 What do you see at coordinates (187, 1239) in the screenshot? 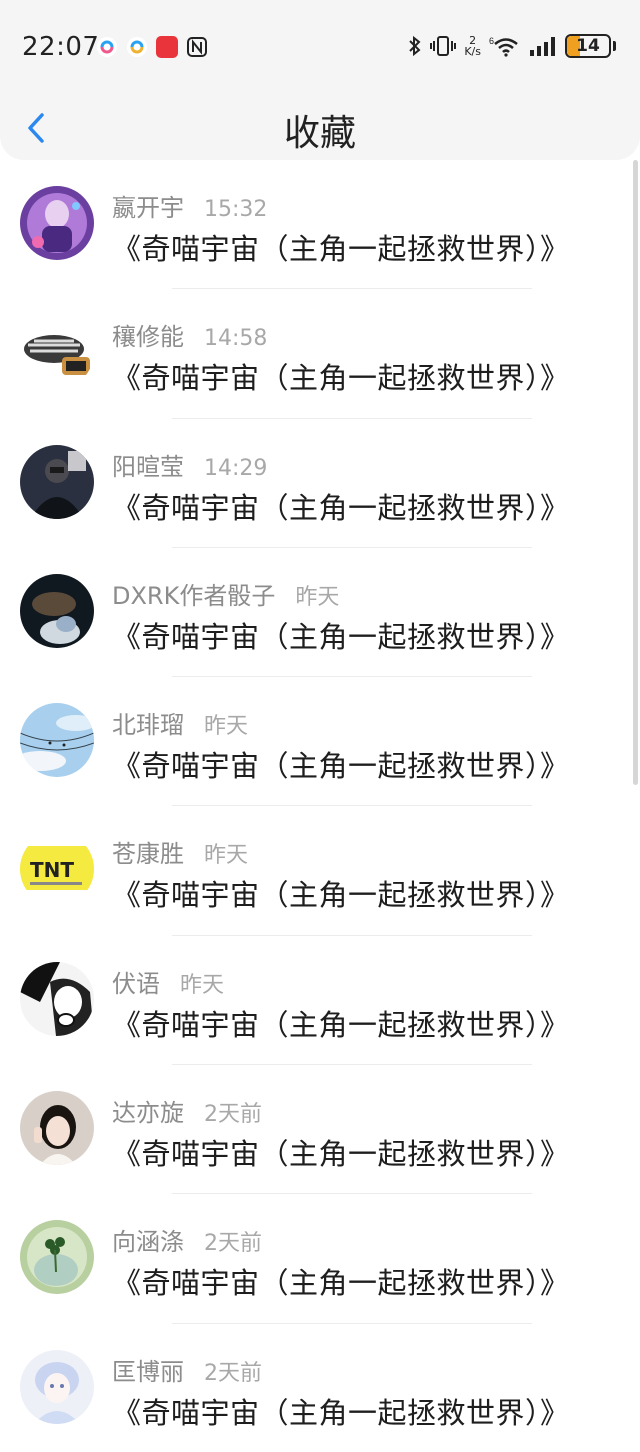
I see `item-meta: 向涵涤 2天前` at bounding box center [187, 1239].